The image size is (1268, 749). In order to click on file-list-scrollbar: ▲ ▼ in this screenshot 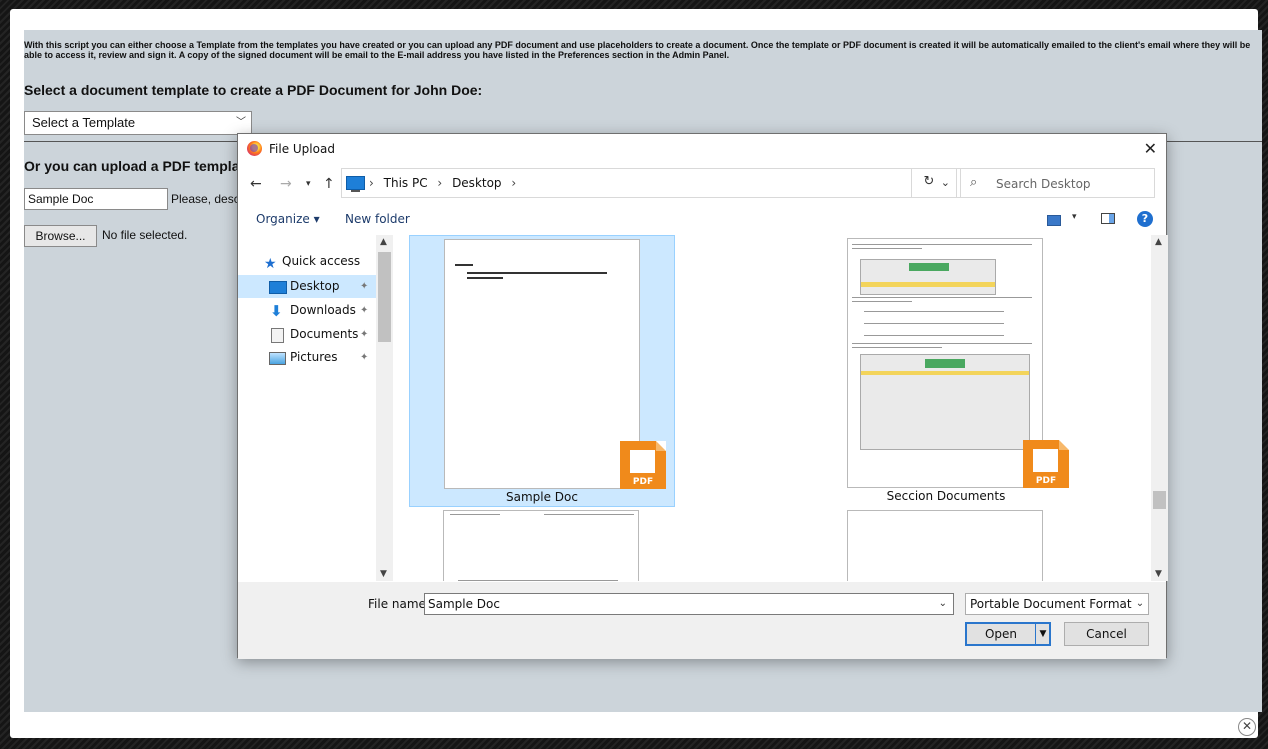, I will do `click(1159, 408)`.